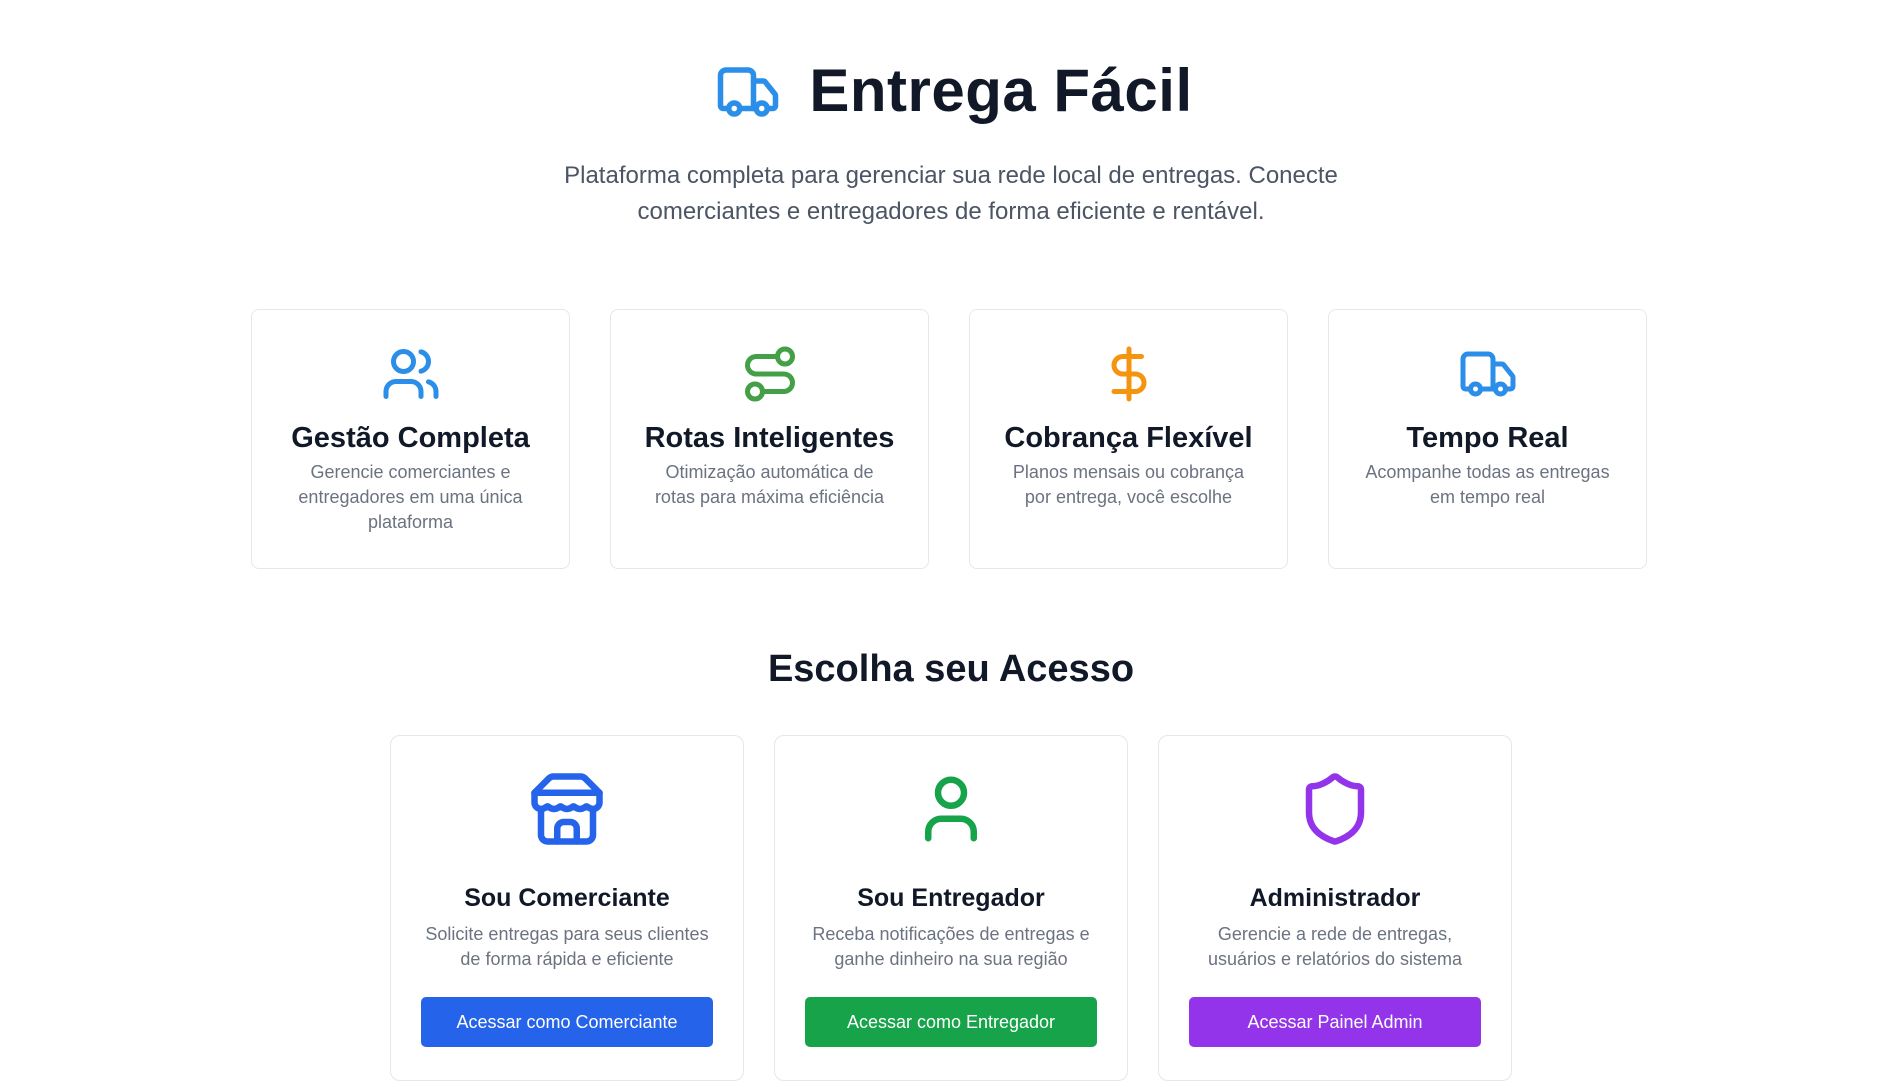 Image resolution: width=1902 pixels, height=1081 pixels. I want to click on feature-title: Rotas Inteligentes, so click(769, 438).